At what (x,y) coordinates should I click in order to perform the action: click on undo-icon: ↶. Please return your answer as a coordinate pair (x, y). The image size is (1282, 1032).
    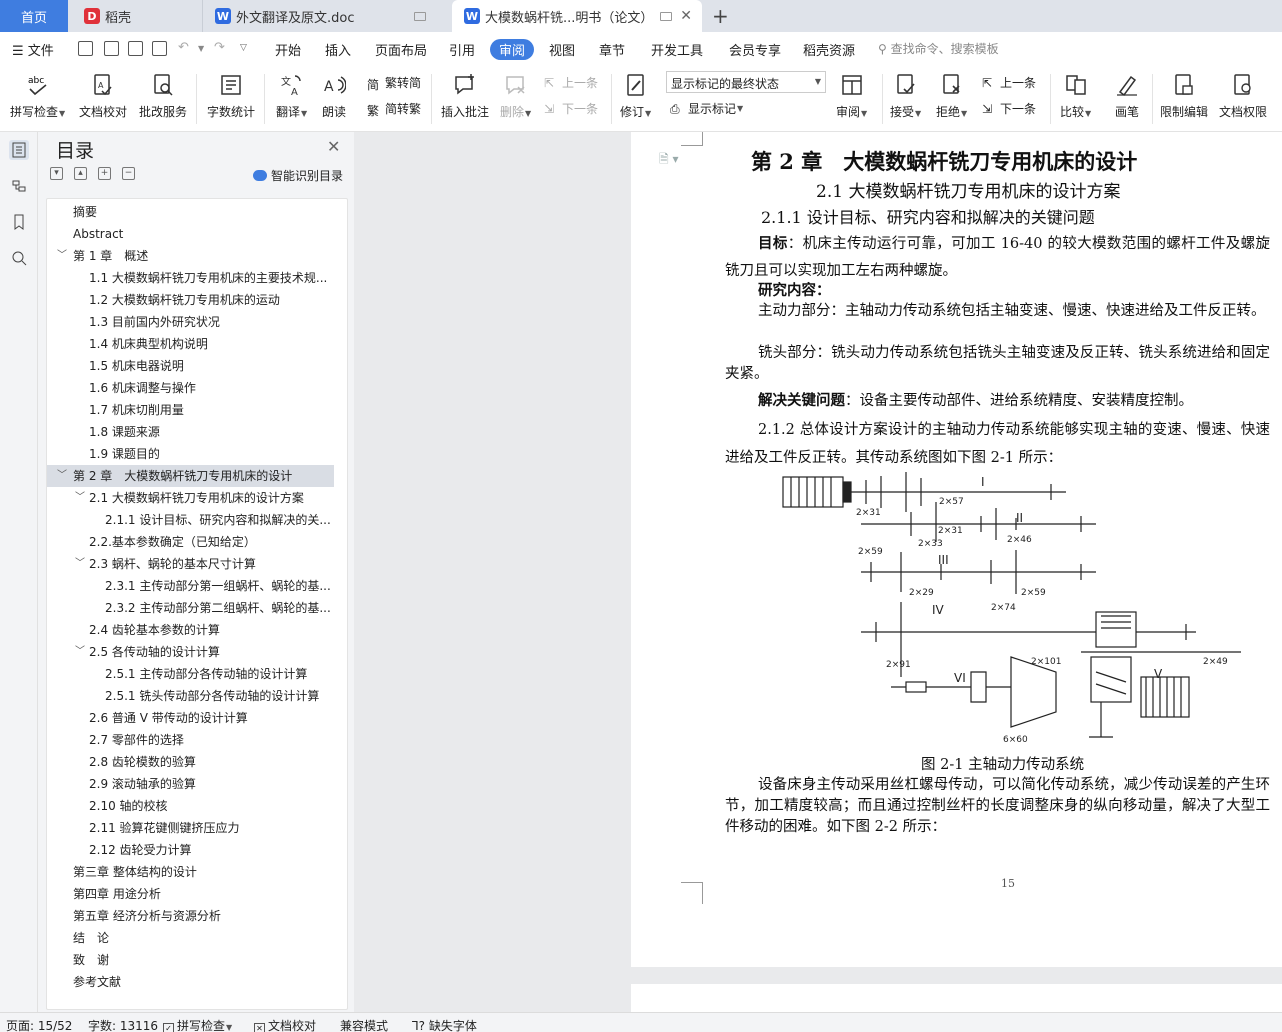
    Looking at the image, I should click on (183, 47).